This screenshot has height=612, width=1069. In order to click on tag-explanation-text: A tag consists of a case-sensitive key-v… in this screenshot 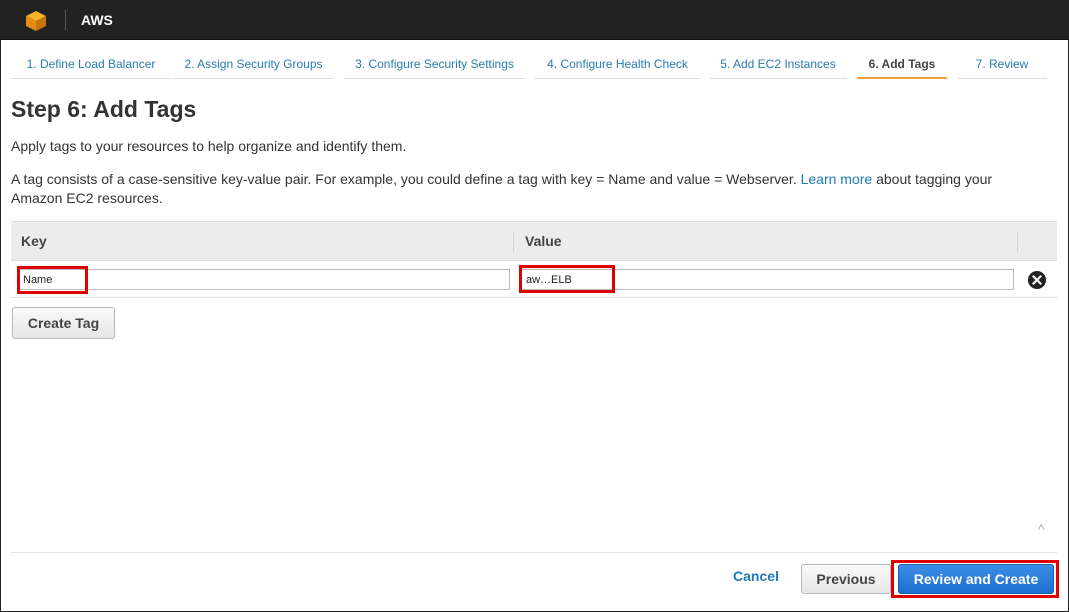, I will do `click(404, 179)`.